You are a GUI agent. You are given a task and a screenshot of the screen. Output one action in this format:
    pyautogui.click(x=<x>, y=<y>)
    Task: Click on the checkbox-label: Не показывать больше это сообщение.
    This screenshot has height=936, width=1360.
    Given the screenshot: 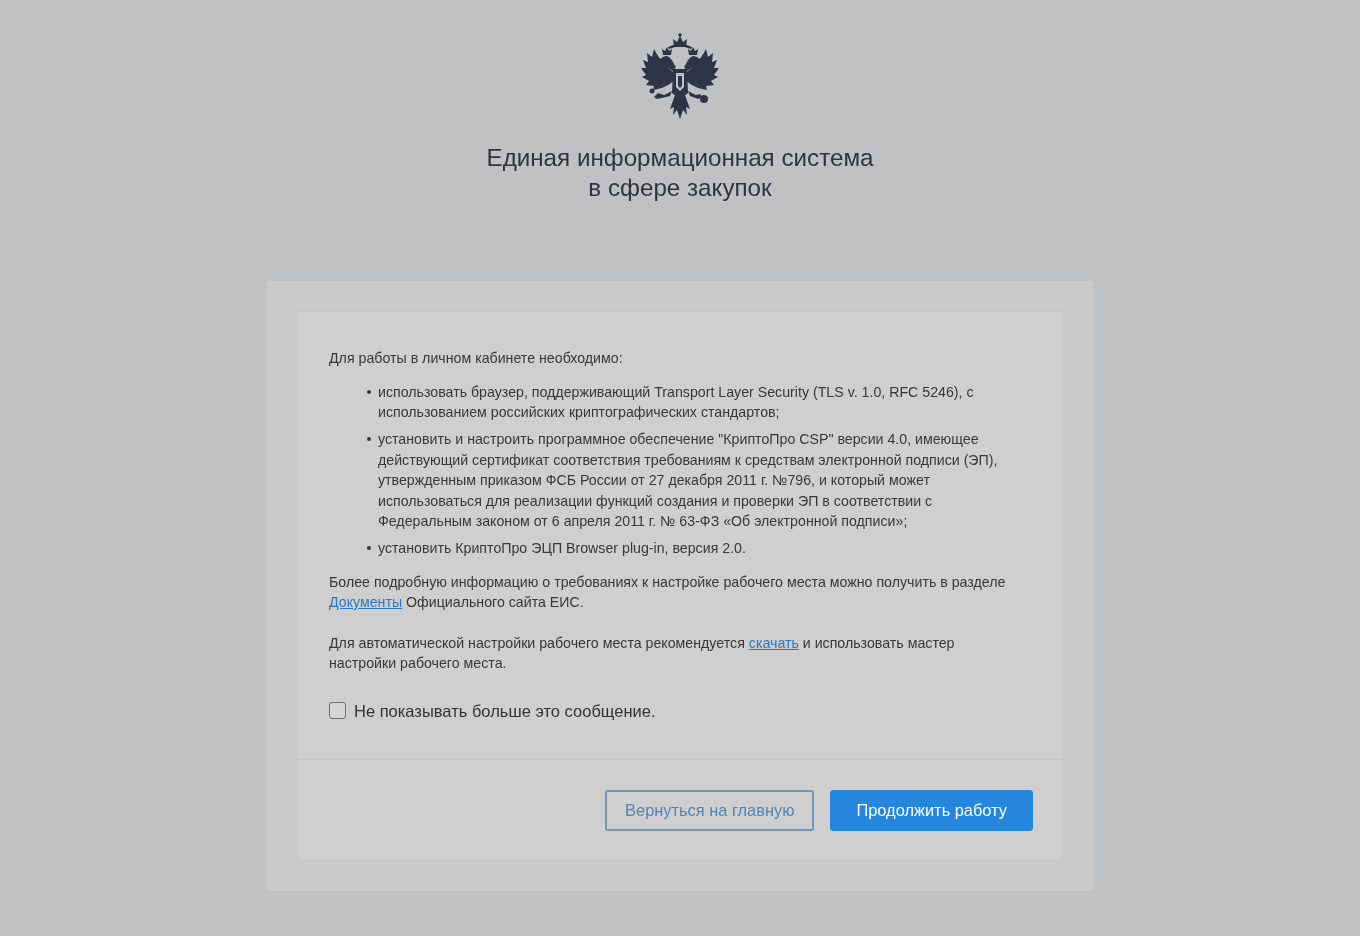 What is the action you would take?
    pyautogui.click(x=505, y=710)
    